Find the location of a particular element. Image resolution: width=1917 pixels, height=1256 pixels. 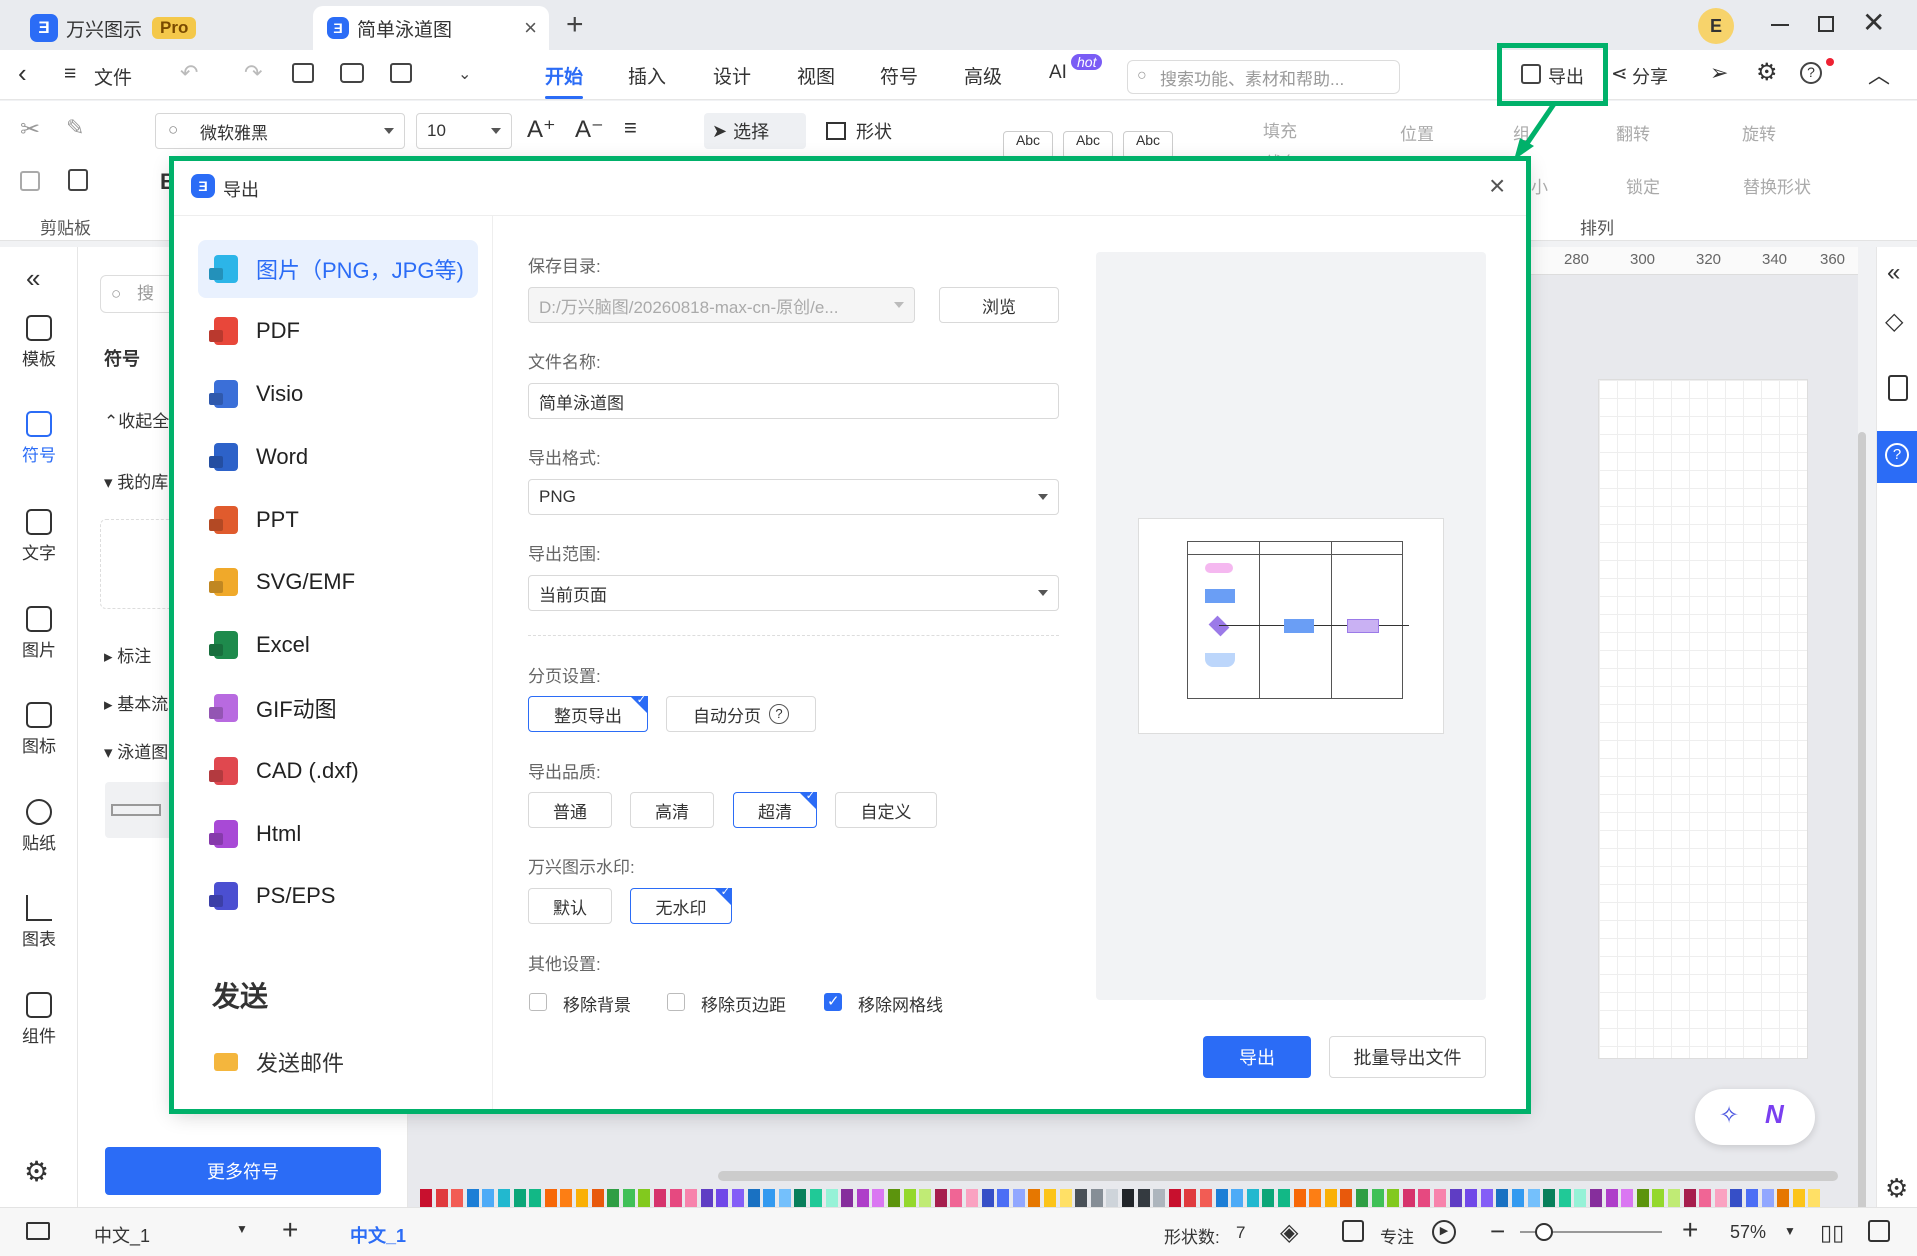

size-button: 小 is located at coordinates (1539, 185).